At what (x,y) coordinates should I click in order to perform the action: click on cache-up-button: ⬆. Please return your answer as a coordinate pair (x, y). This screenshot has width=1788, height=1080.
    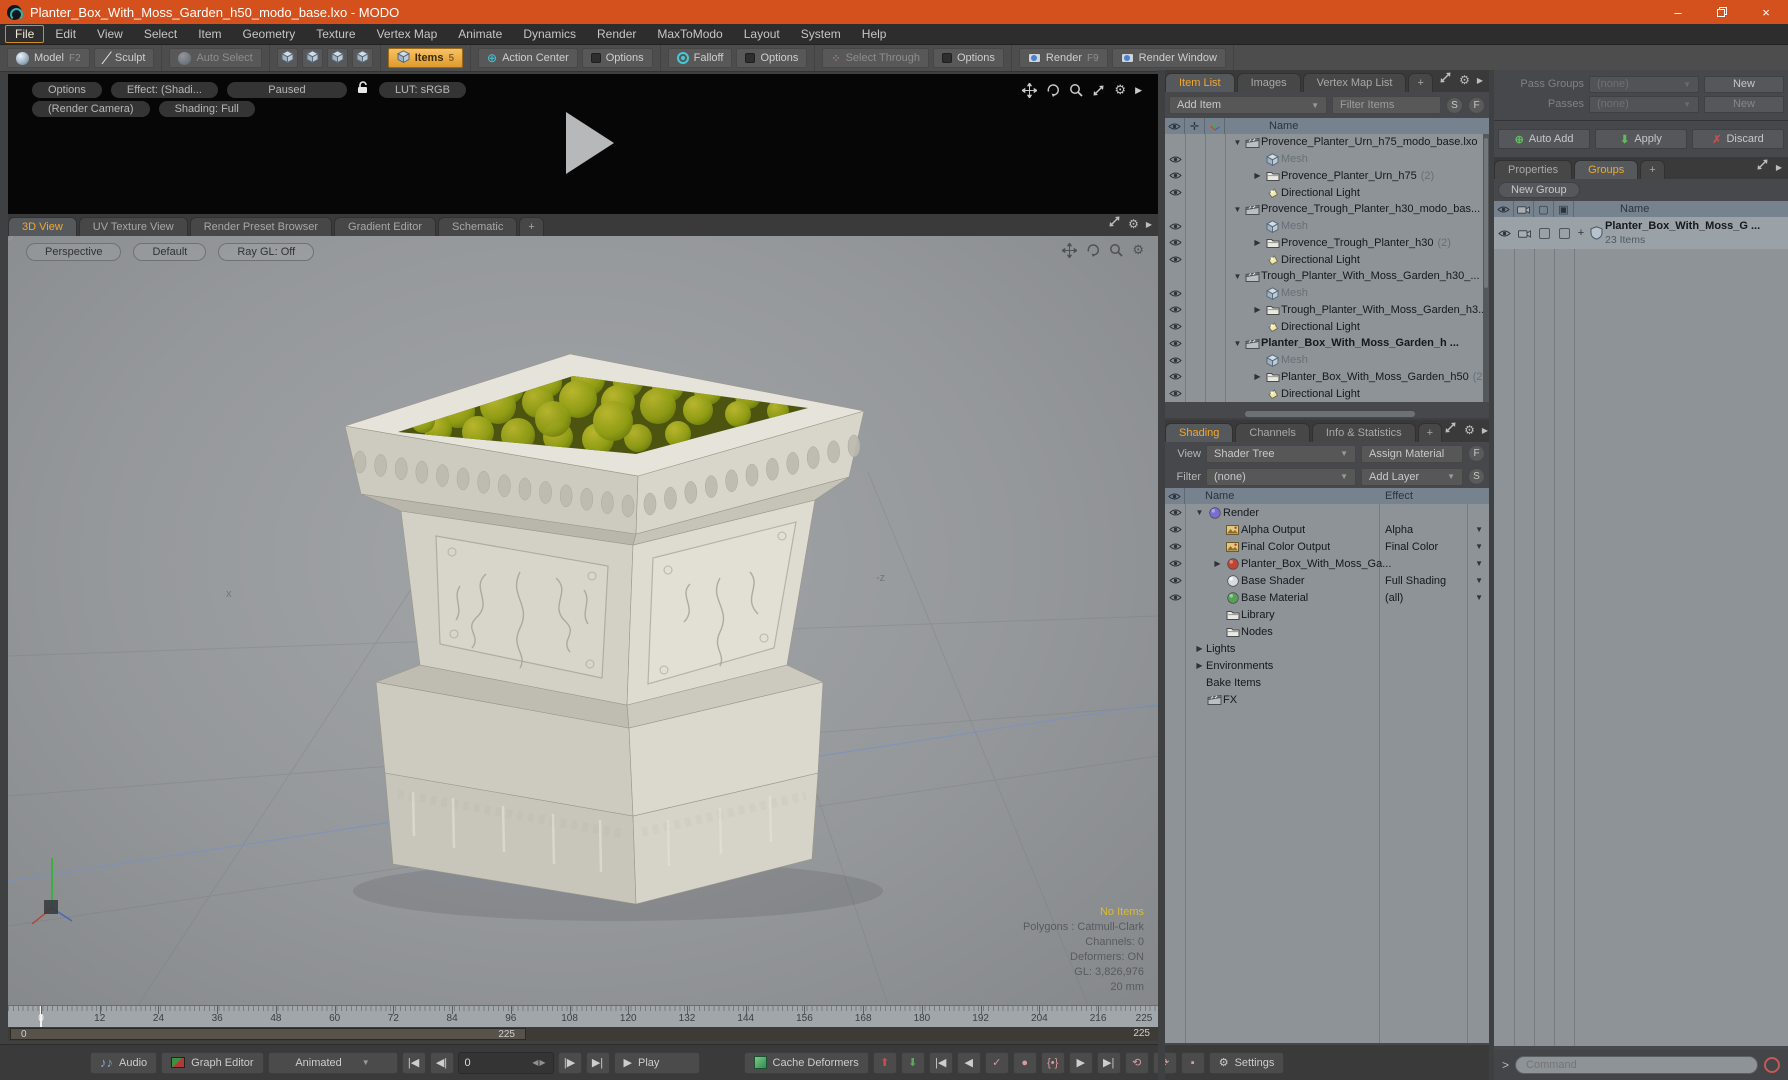
    Looking at the image, I should click on (884, 1062).